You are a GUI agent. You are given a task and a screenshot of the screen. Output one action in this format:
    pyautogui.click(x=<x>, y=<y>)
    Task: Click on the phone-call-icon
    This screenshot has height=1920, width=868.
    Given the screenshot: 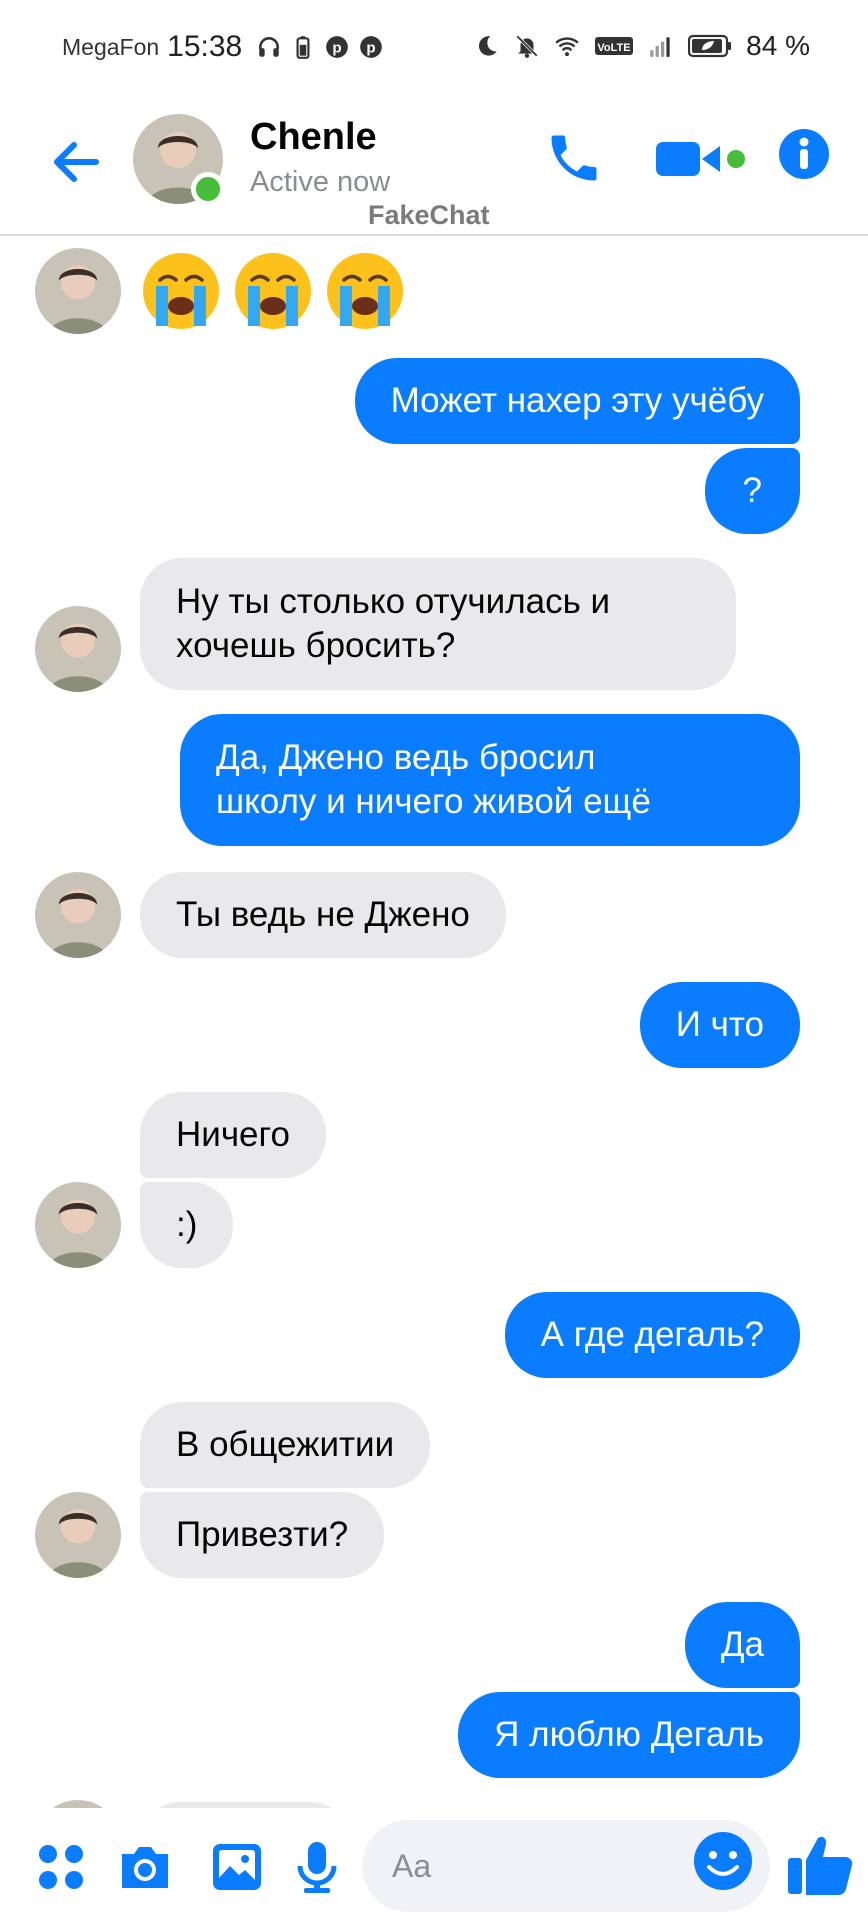 What is the action you would take?
    pyautogui.click(x=574, y=158)
    